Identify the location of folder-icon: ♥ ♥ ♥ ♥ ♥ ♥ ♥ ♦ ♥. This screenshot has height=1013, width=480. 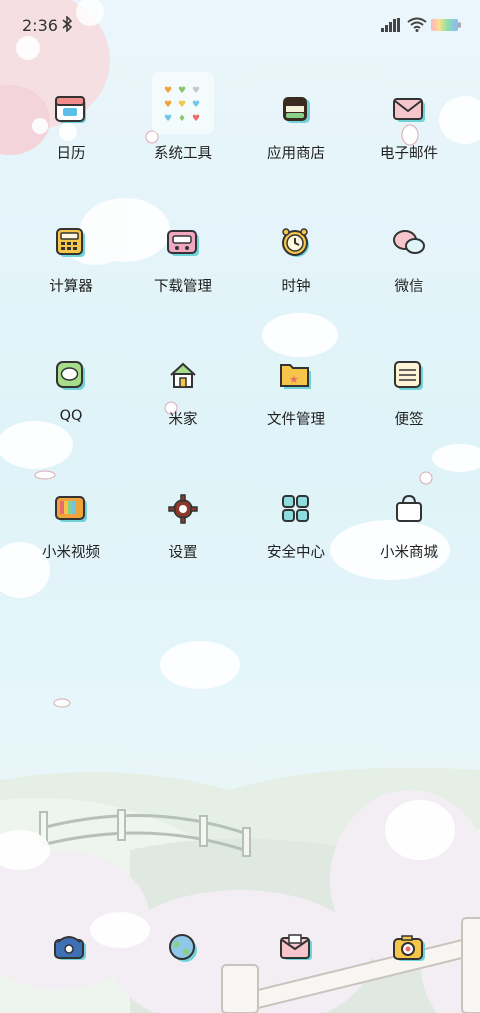
(183, 104).